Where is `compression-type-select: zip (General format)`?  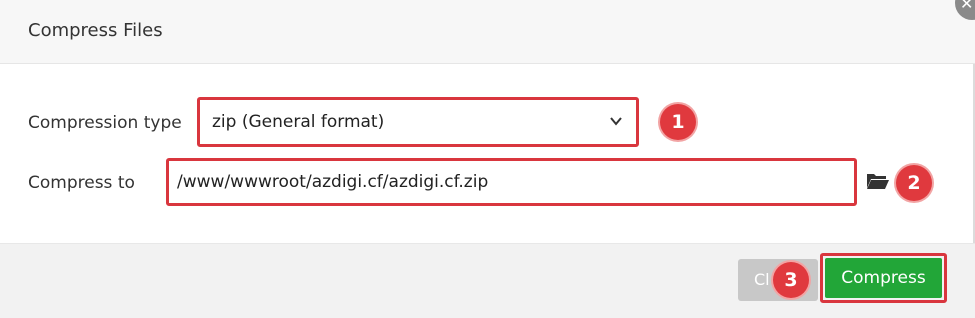
compression-type-select: zip (General format) is located at coordinates (418, 122).